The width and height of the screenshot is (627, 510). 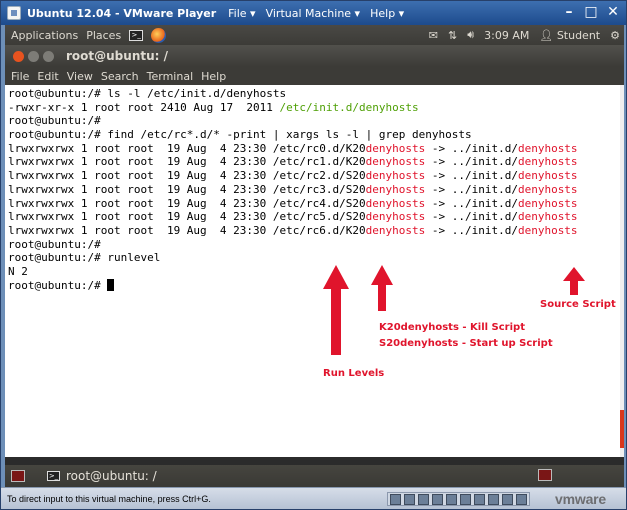 I want to click on gear-icon: ⚙, so click(x=615, y=35).